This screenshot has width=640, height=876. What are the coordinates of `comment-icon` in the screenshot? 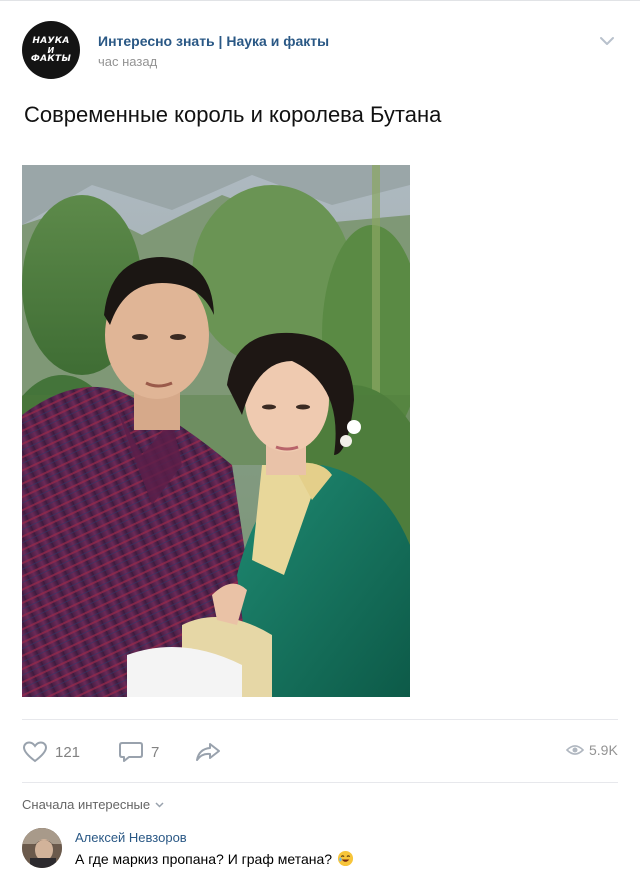 It's located at (131, 752).